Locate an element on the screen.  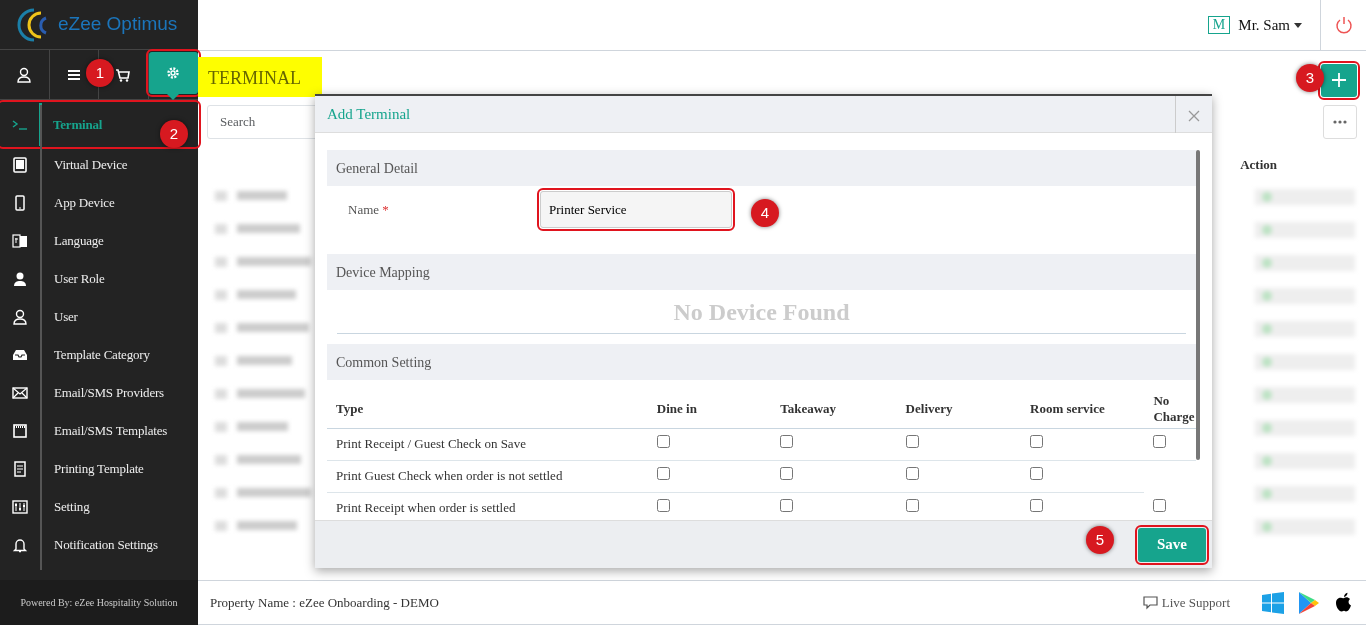
page-title: TERMINAL is located at coordinates (260, 77).